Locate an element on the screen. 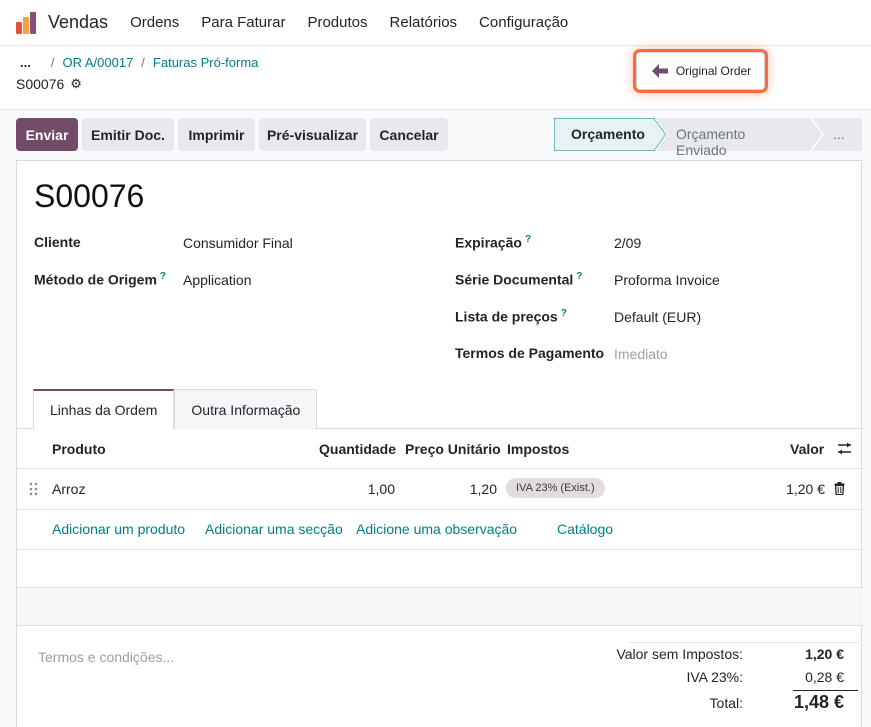 This screenshot has width=871, height=727. add-note-link: Adicione uma observação is located at coordinates (436, 529).